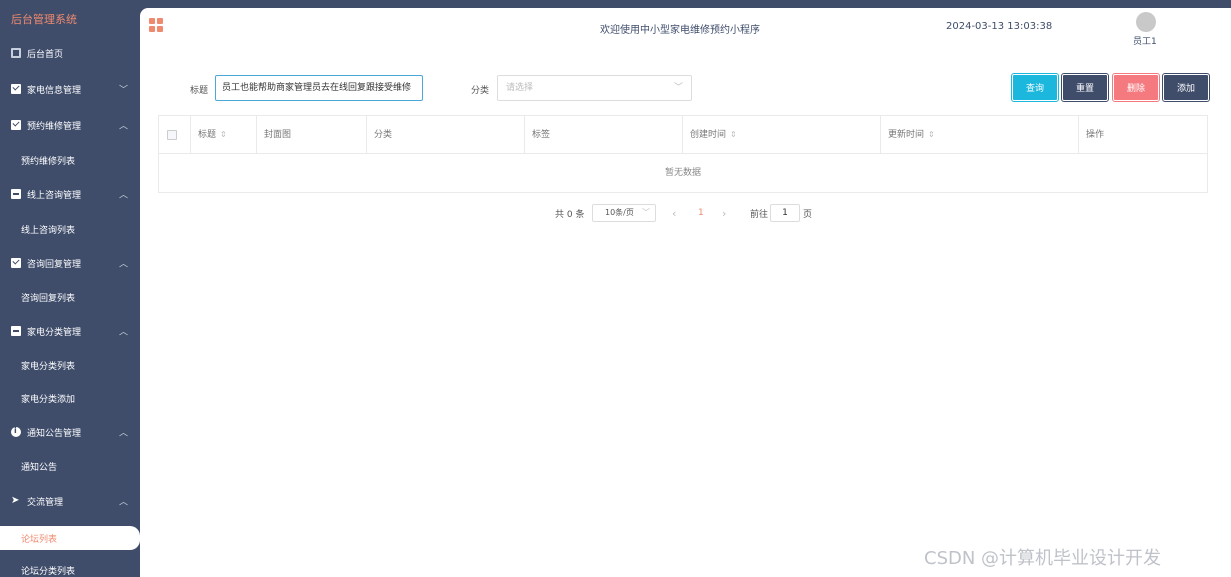 This screenshot has width=1231, height=577. What do you see at coordinates (319, 88) in the screenshot?
I see `title-search-input: 员工也能帮助商家管理员去在线回复跟接受维修` at bounding box center [319, 88].